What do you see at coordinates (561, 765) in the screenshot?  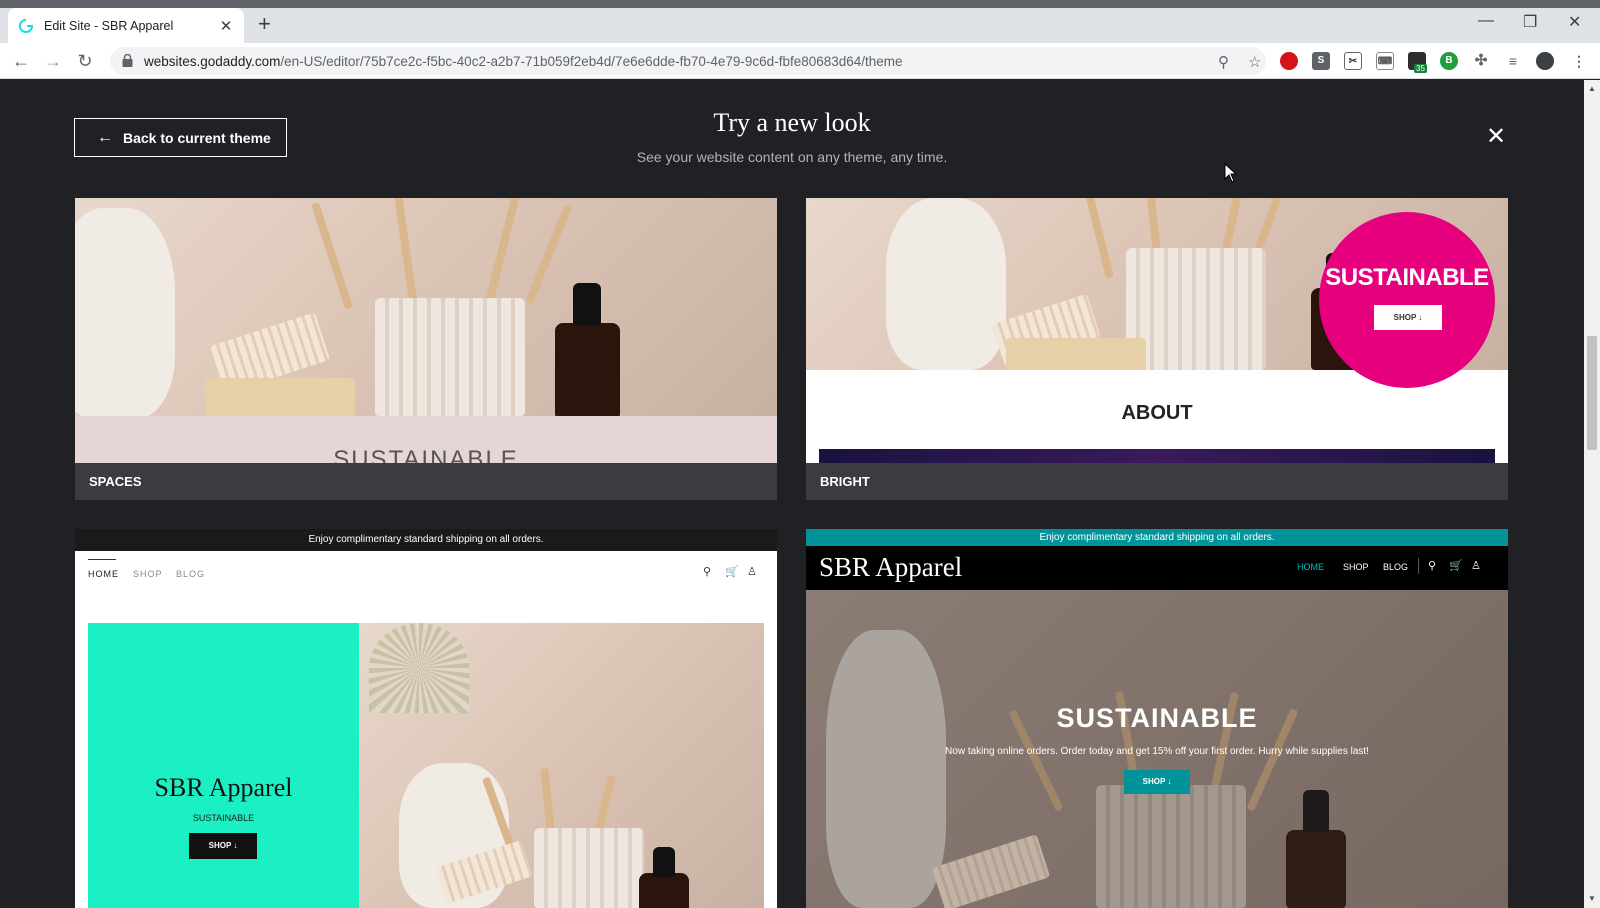 I see `mint-hero-image` at bounding box center [561, 765].